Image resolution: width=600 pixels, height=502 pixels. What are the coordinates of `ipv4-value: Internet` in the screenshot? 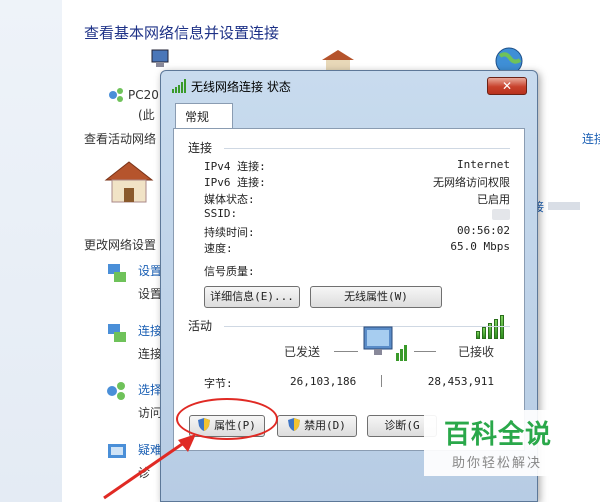 It's located at (483, 164).